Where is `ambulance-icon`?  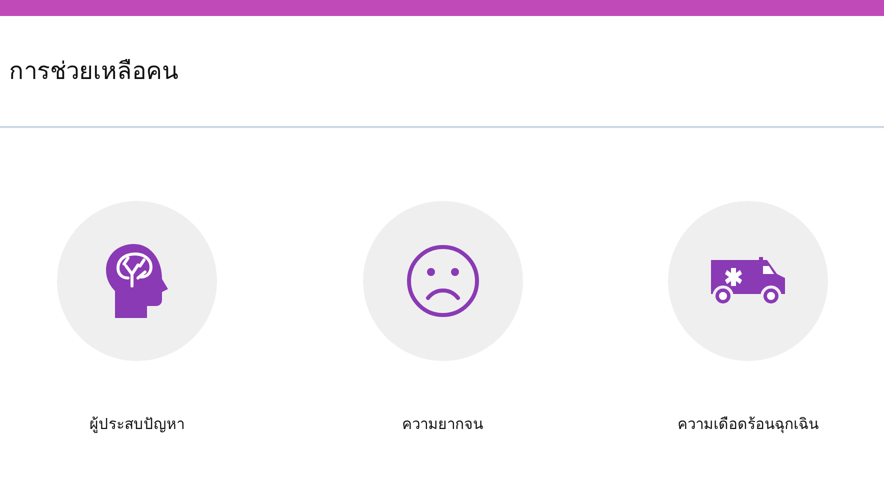 ambulance-icon is located at coordinates (748, 281).